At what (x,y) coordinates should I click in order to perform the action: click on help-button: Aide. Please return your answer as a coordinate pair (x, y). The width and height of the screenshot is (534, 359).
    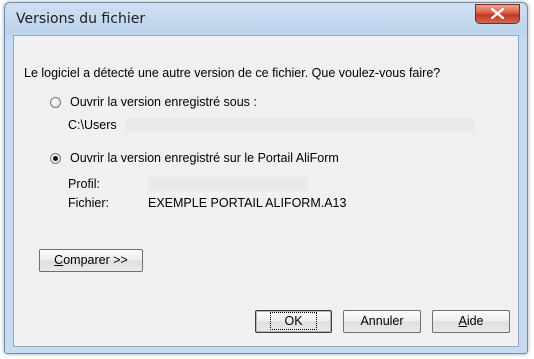
    Looking at the image, I should click on (471, 321).